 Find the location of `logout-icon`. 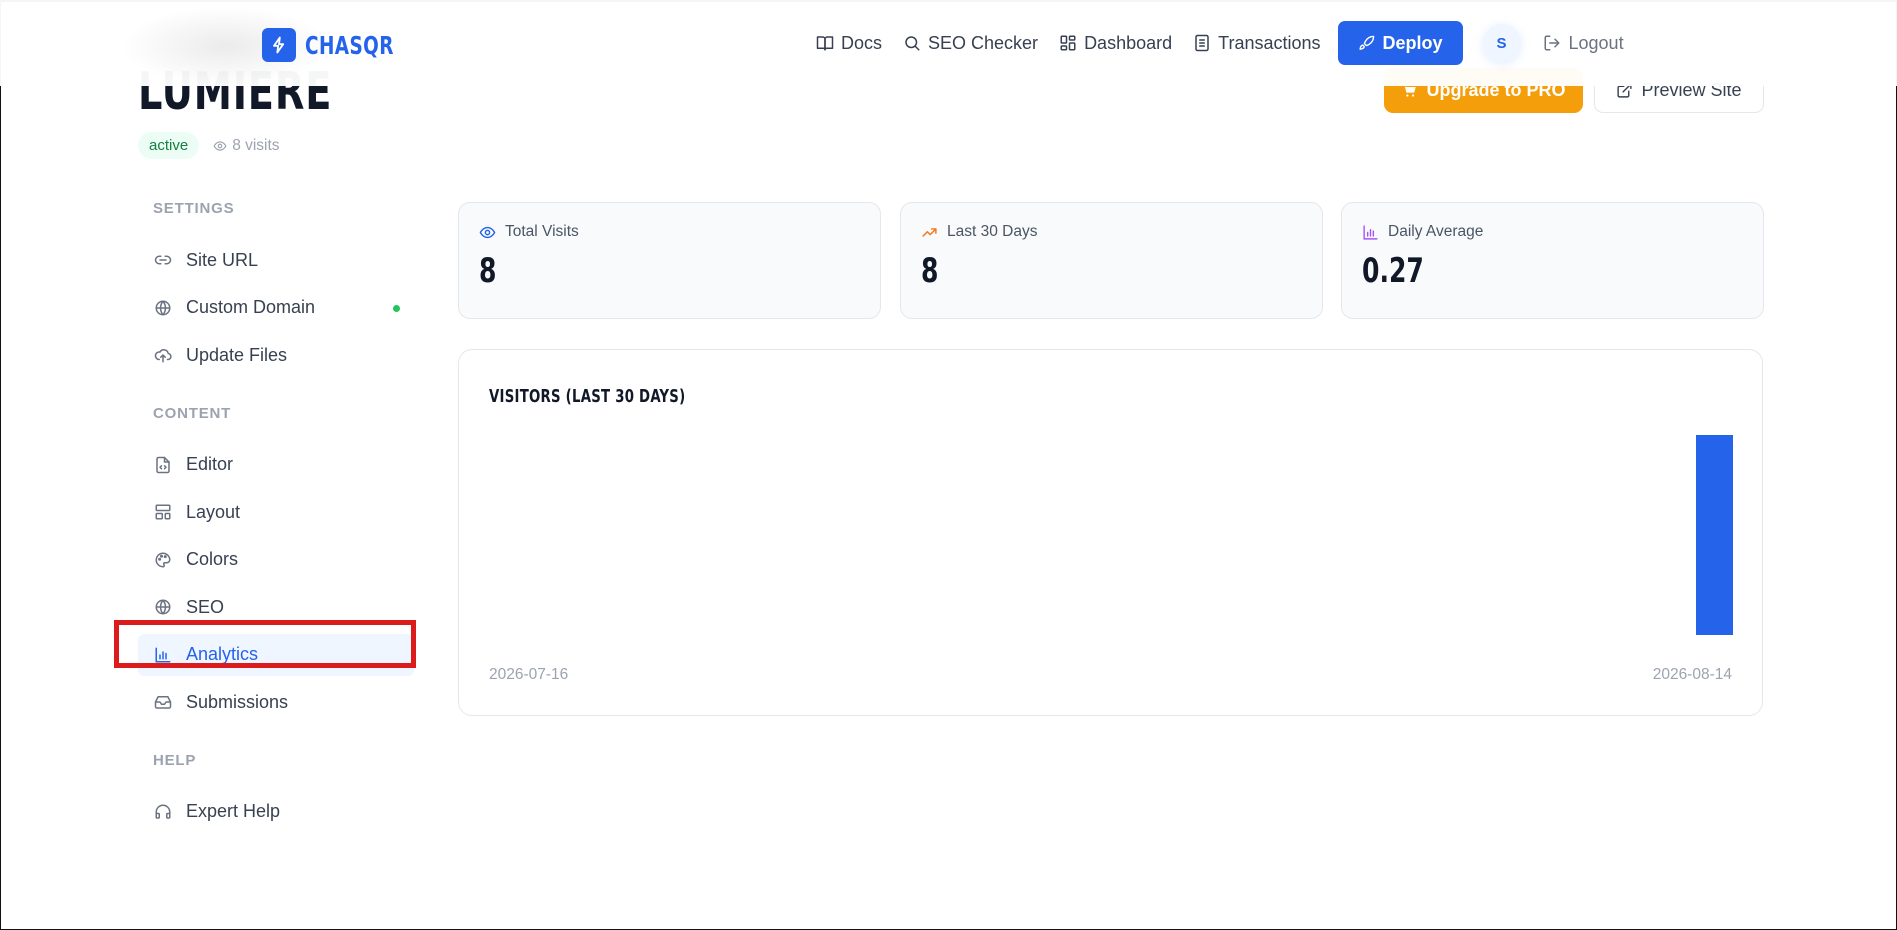

logout-icon is located at coordinates (1552, 43).